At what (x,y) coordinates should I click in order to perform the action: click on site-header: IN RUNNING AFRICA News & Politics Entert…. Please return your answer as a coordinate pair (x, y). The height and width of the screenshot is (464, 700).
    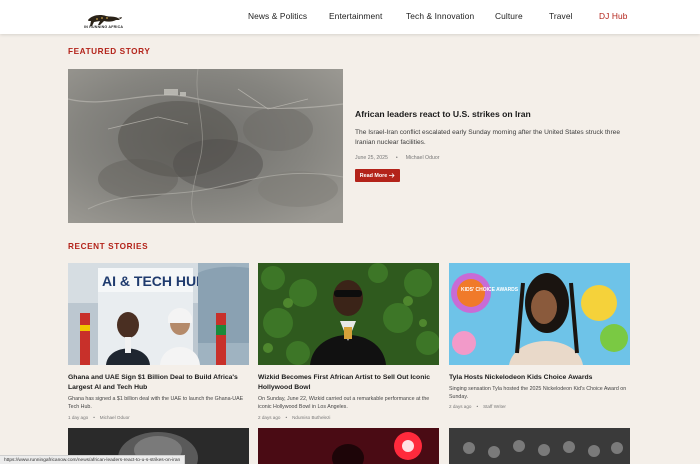
    Looking at the image, I should click on (350, 17).